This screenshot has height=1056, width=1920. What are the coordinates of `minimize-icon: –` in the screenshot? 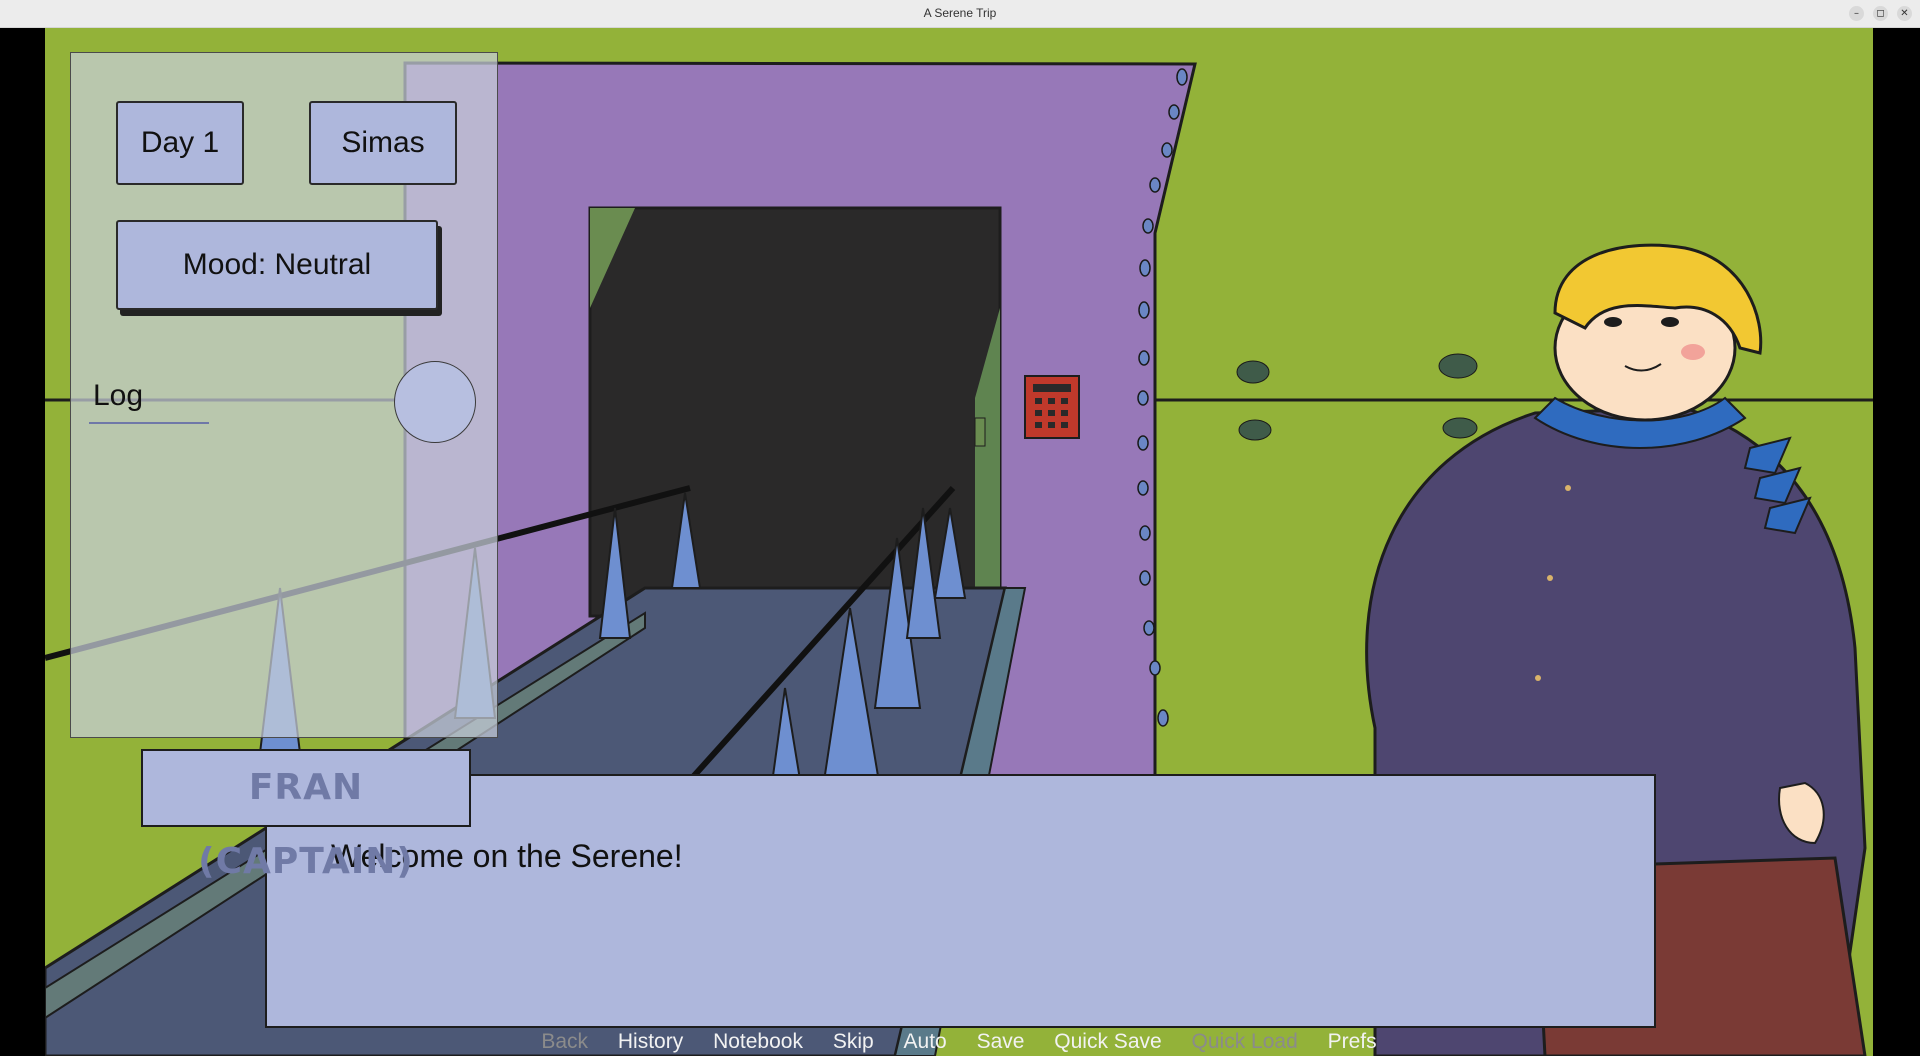 It's located at (1856, 13).